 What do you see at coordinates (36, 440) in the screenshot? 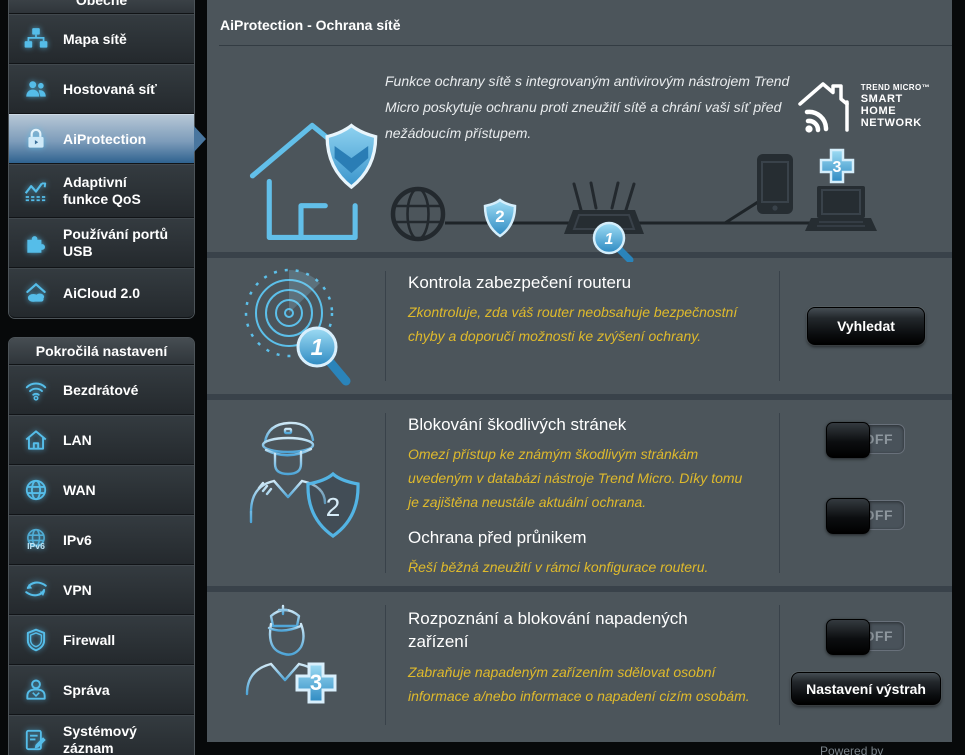
I see `house-icon` at bounding box center [36, 440].